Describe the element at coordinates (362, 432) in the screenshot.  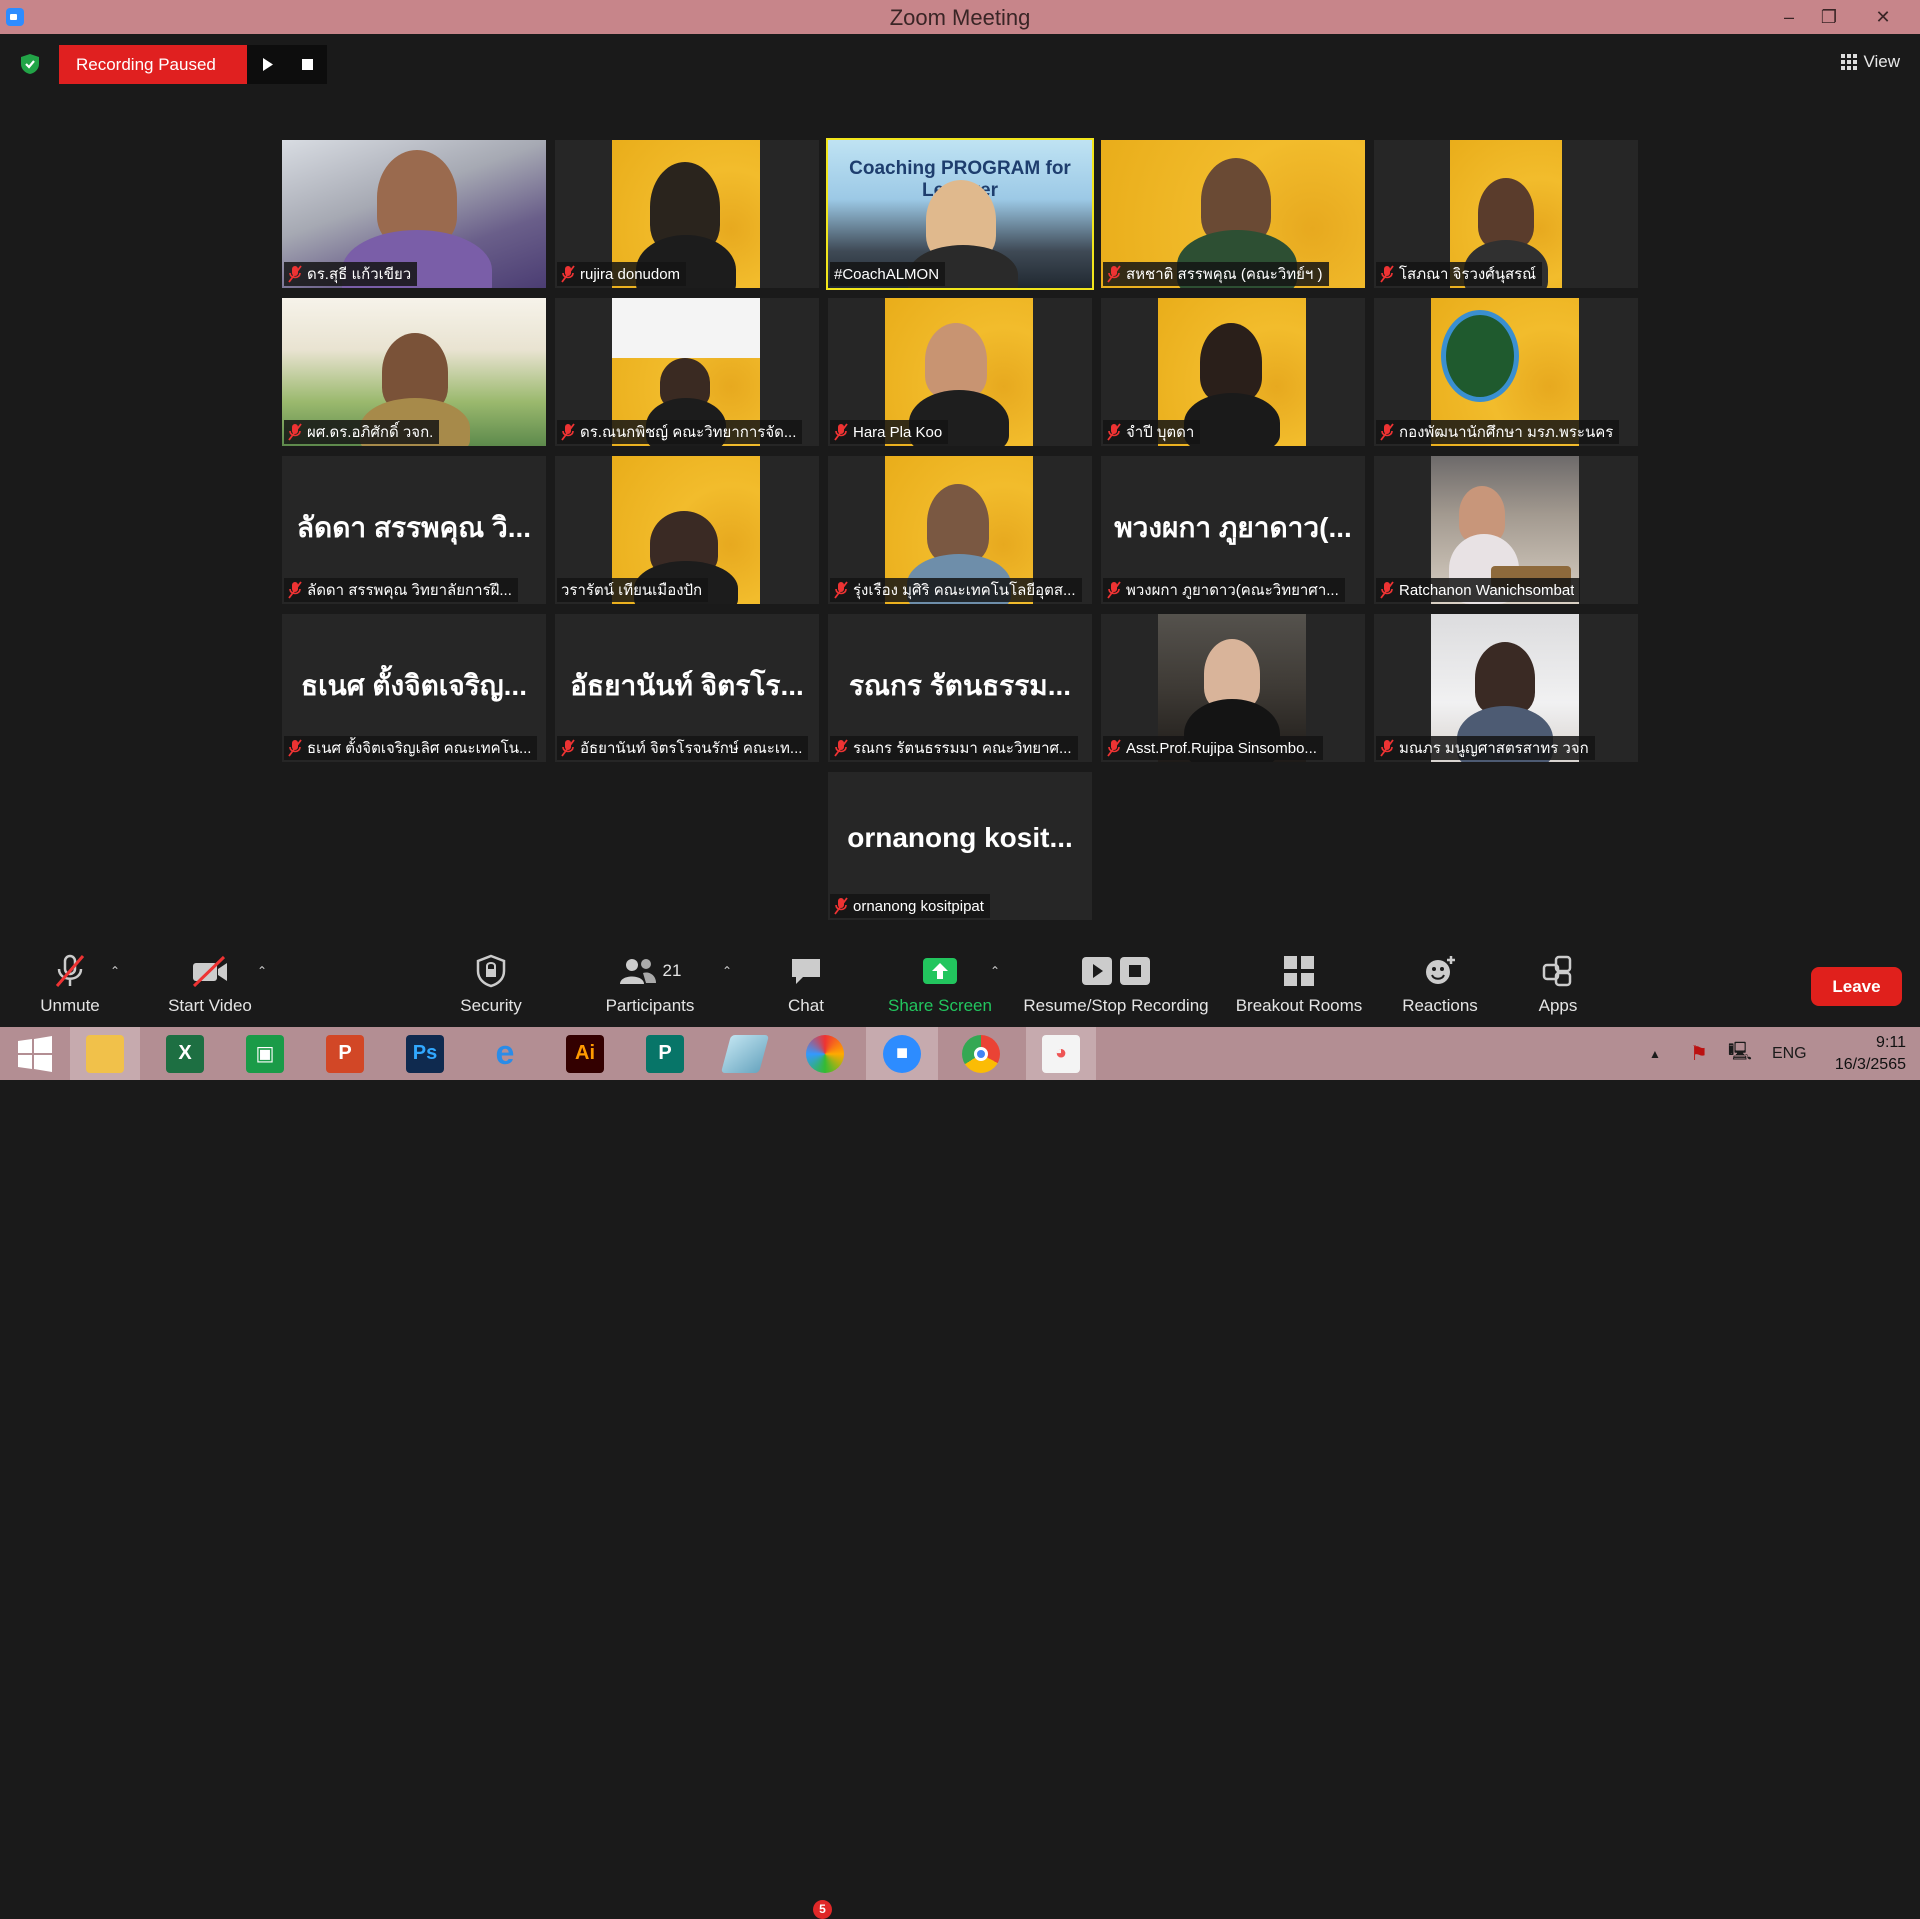
I see `participant-name-label: ผศ.ดร.อภิศักดิ์ วจก.` at that location.